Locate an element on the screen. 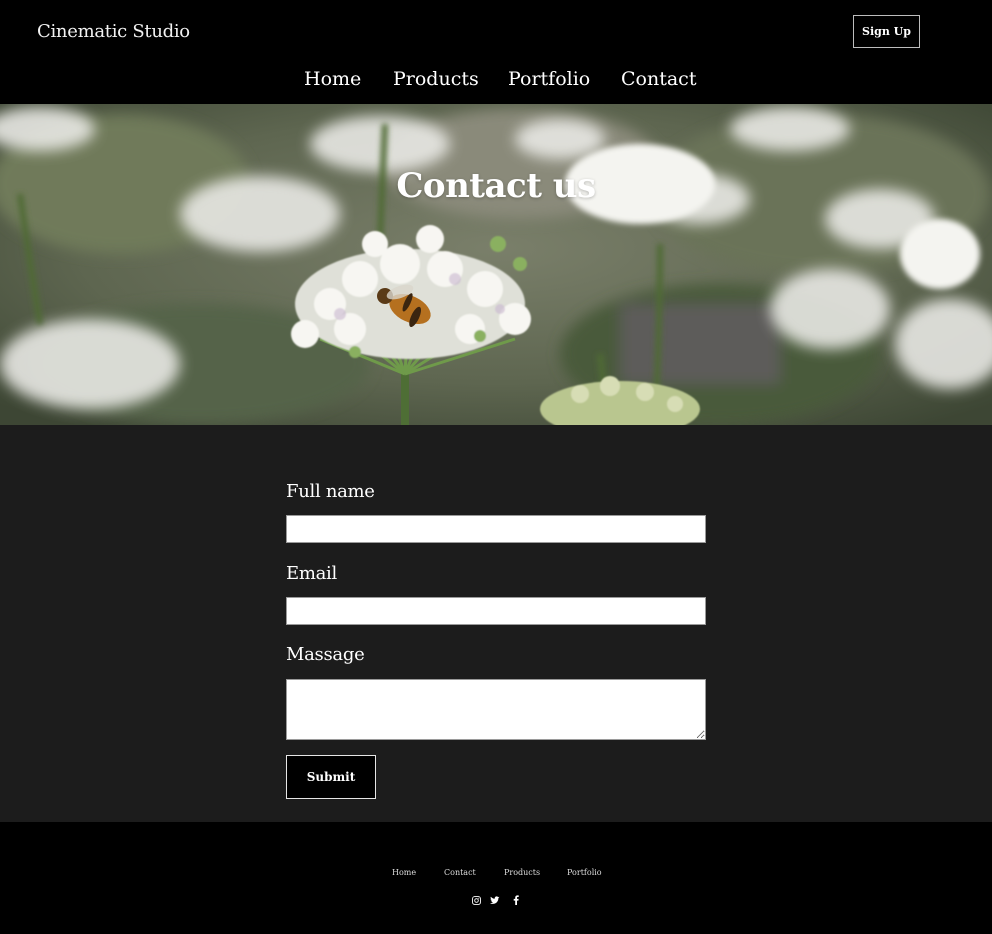  email-input is located at coordinates (496, 611).